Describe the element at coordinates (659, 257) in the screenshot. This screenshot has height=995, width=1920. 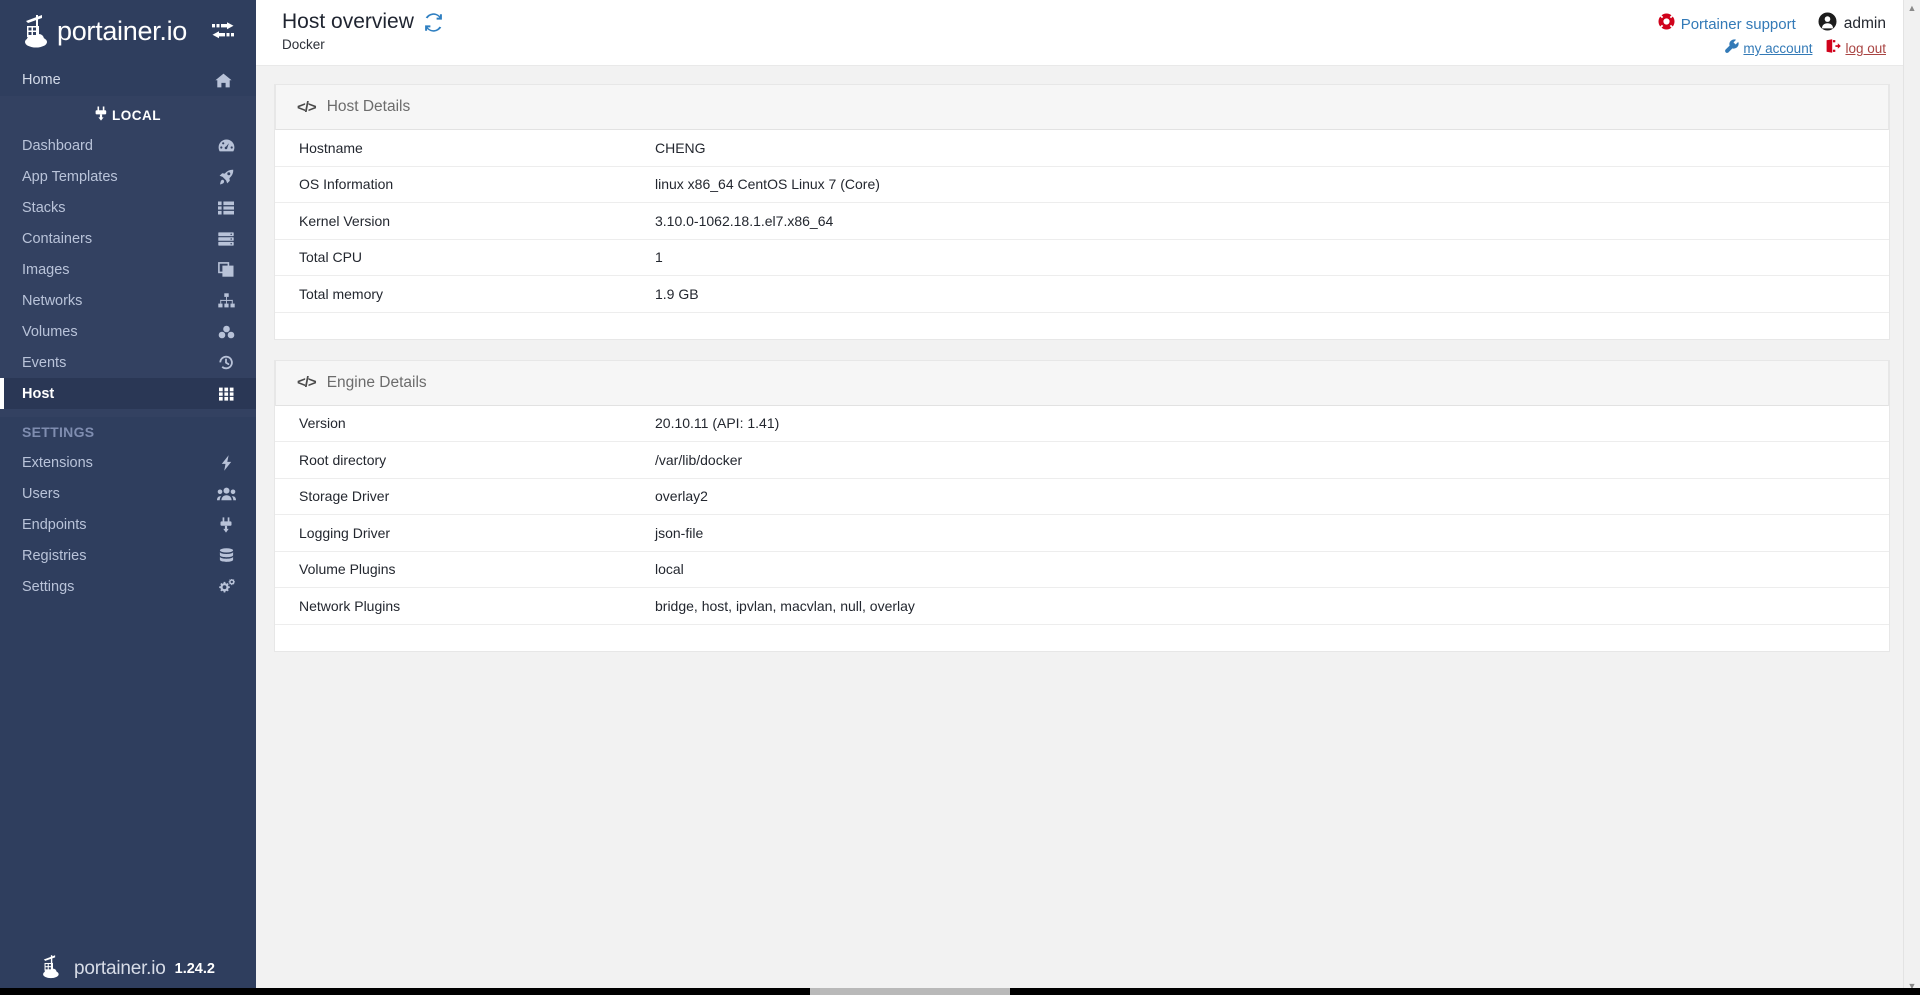
I see `row-value: 1` at that location.